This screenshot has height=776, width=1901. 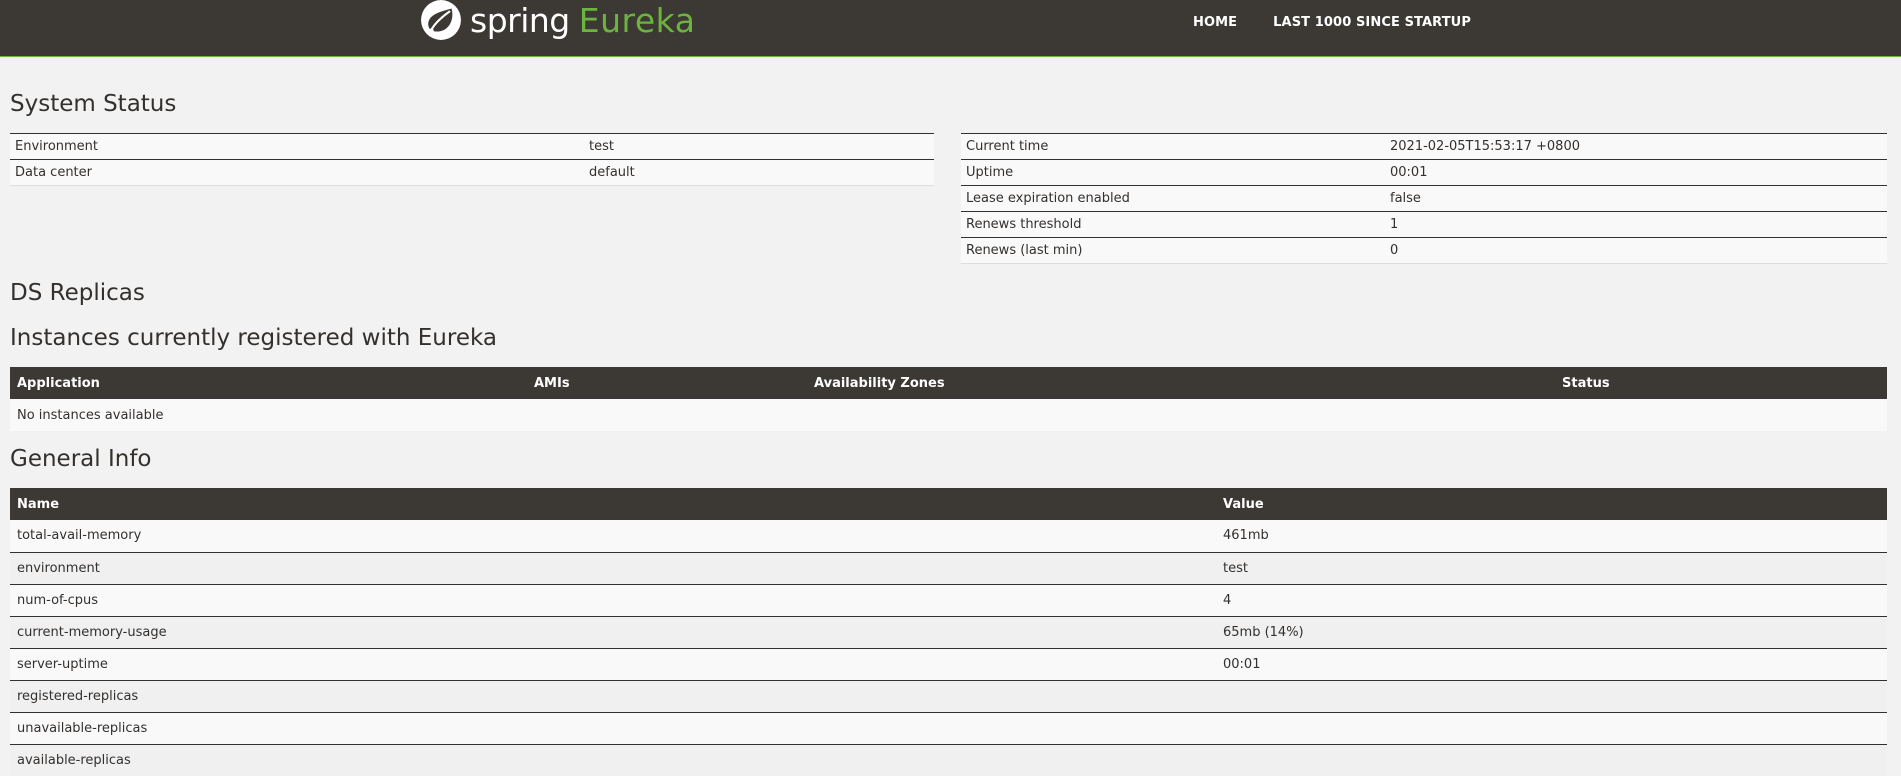 I want to click on table-row: Data center default, so click(x=472, y=172).